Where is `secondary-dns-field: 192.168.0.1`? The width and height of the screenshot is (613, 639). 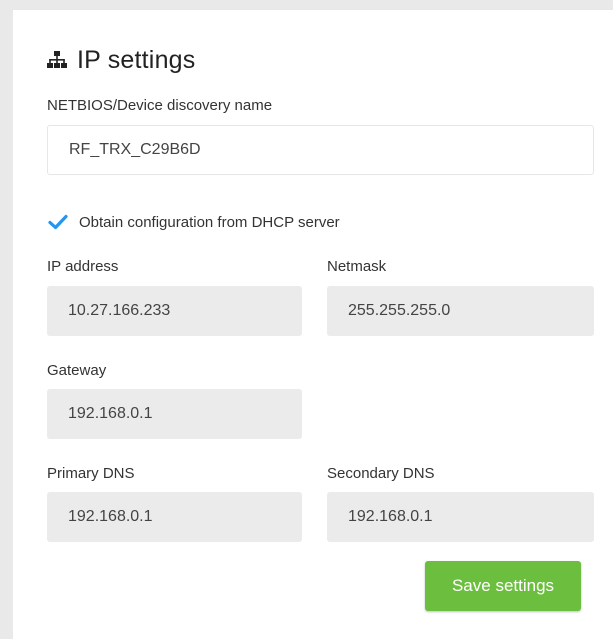
secondary-dns-field: 192.168.0.1 is located at coordinates (460, 517).